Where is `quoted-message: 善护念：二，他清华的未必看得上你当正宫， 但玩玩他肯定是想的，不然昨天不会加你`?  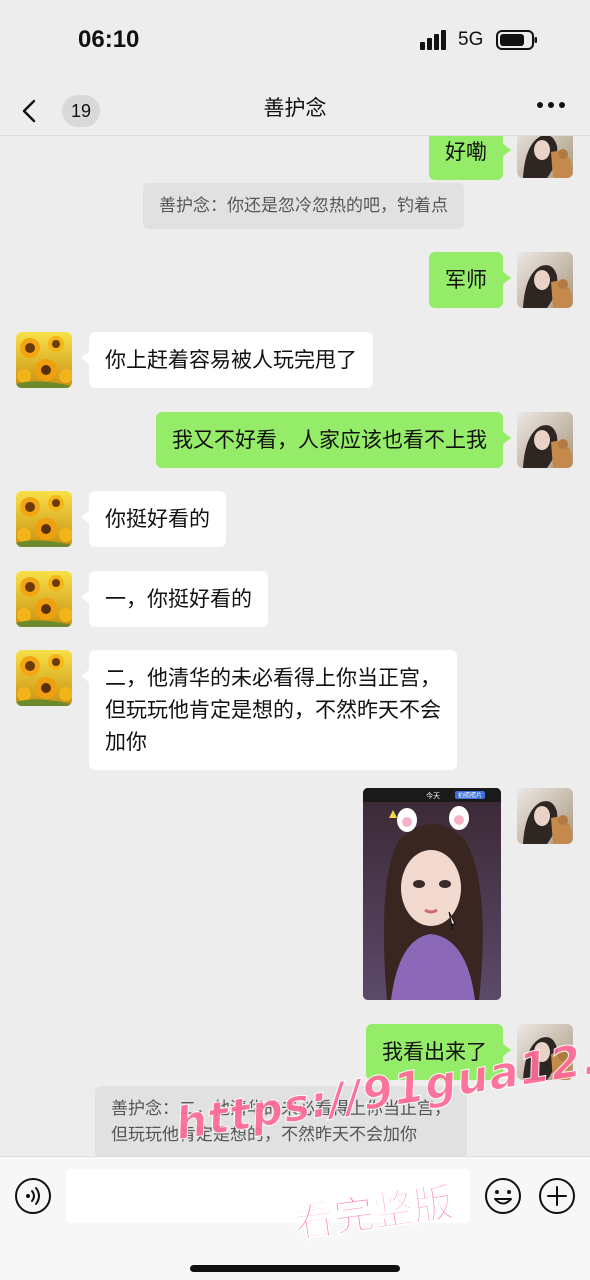
quoted-message: 善护念：二，他清华的未必看得上你当正宫， 但玩玩他肯定是想的，不然昨天不会加你 is located at coordinates (281, 1121).